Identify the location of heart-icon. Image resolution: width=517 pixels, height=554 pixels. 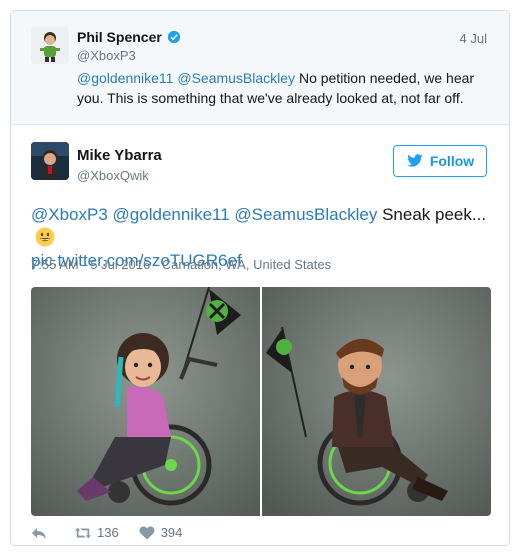
(147, 532).